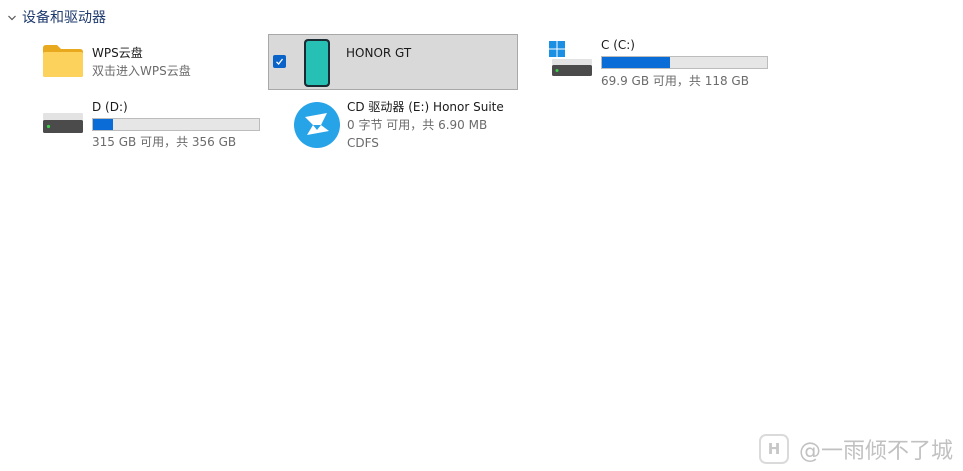  I want to click on wps-cloud-subtitle: 双击进入WPS云盘, so click(141, 71).